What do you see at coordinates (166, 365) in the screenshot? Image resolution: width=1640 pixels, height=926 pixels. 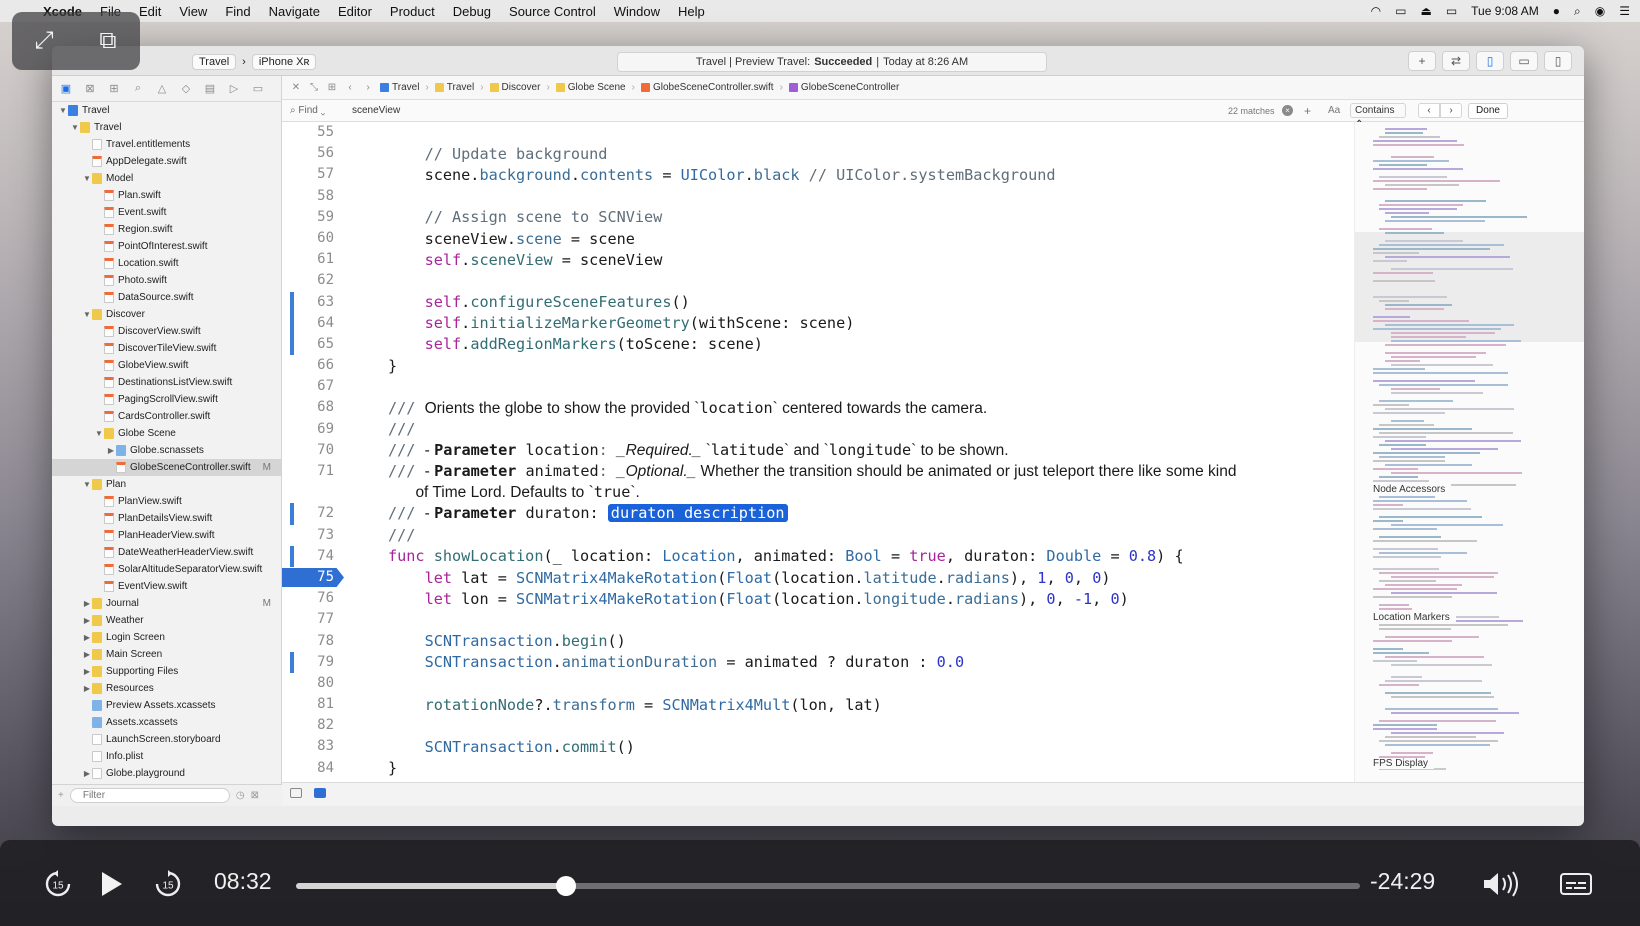 I see `tree-item: GlobeView.swift` at bounding box center [166, 365].